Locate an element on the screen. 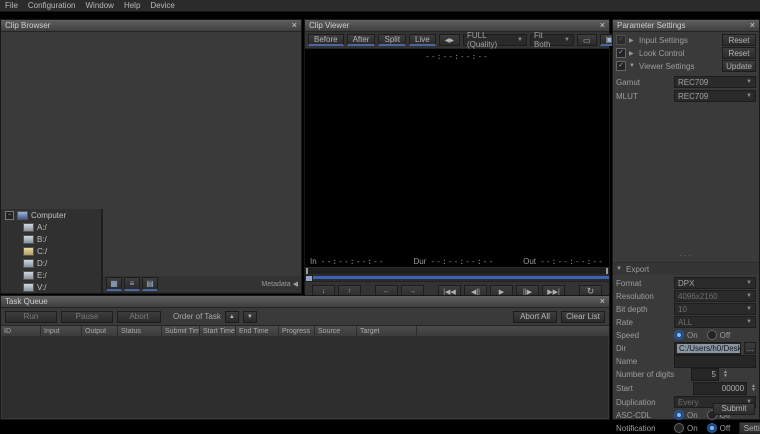 The height and width of the screenshot is (434, 760). notification-setting-button: Setting is located at coordinates (749, 428).